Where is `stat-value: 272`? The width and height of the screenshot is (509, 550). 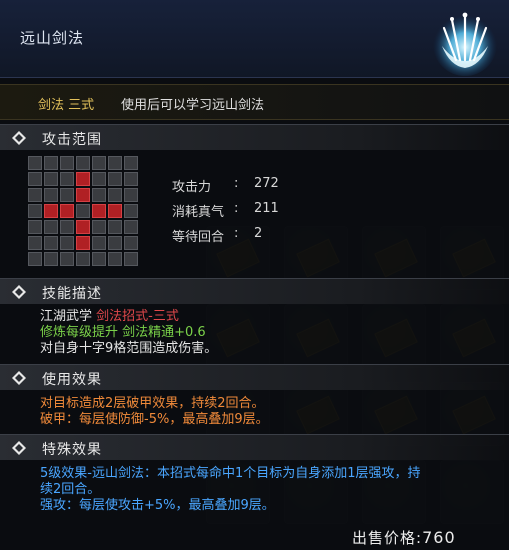
stat-value: 272 is located at coordinates (266, 183).